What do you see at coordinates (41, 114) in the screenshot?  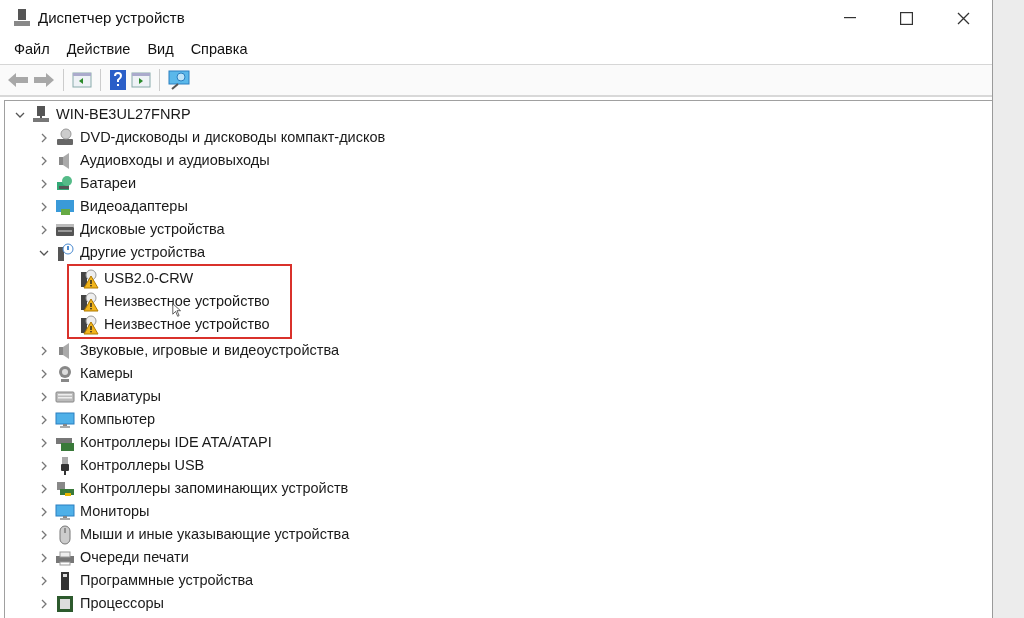 I see `network-computer-icon` at bounding box center [41, 114].